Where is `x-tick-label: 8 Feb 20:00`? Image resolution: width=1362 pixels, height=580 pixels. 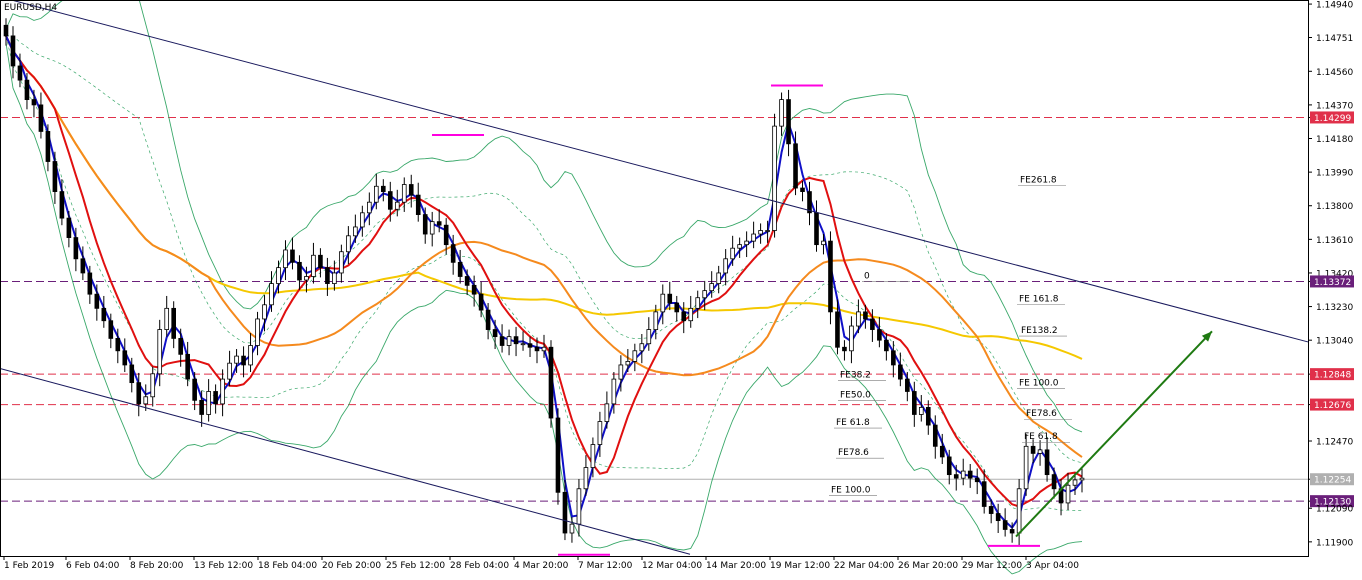 x-tick-label: 8 Feb 20:00 is located at coordinates (157, 566).